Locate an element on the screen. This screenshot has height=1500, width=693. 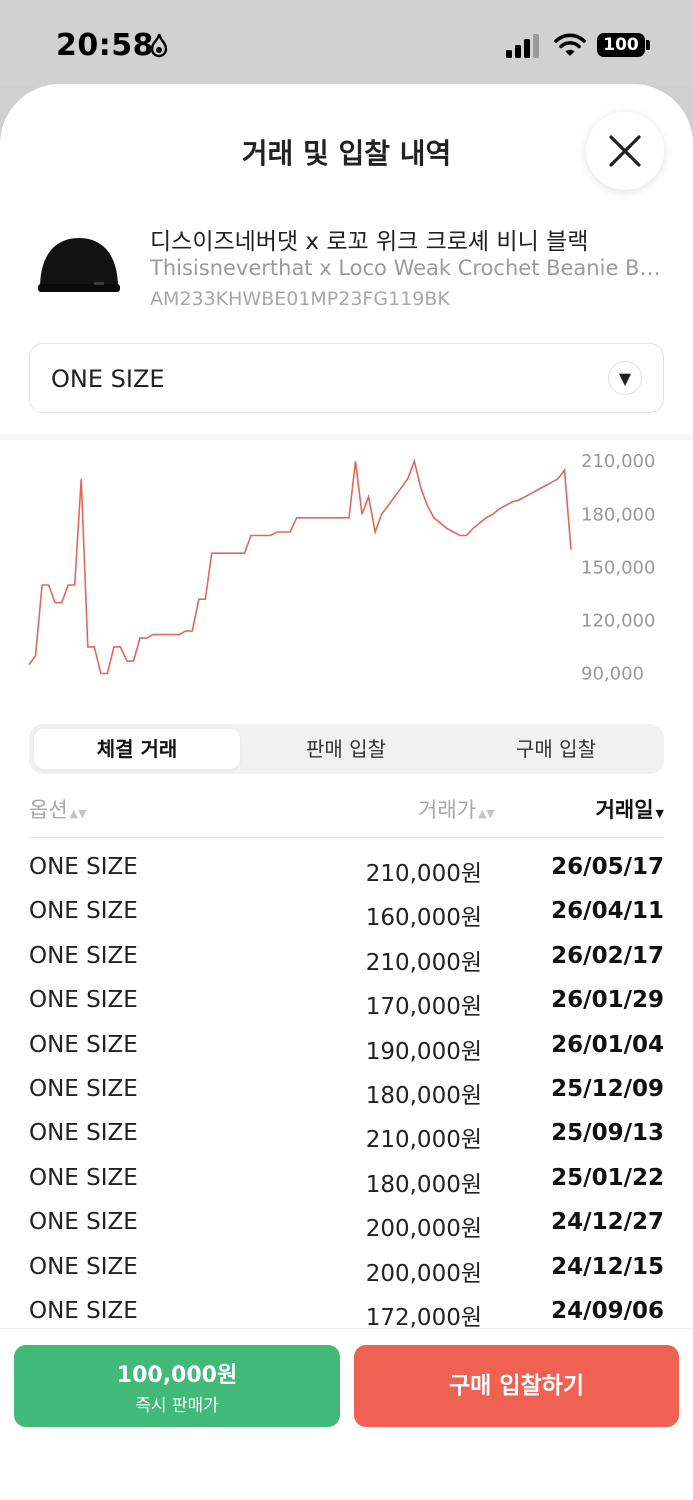
table-row: ONE SIZE 160,000원 26/04/11 is located at coordinates (346, 920).